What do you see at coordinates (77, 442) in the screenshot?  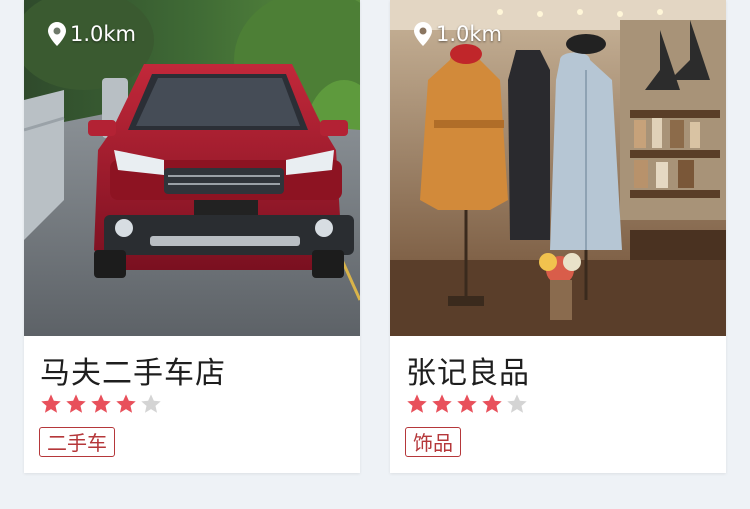 I see `category-tag: 二手车` at bounding box center [77, 442].